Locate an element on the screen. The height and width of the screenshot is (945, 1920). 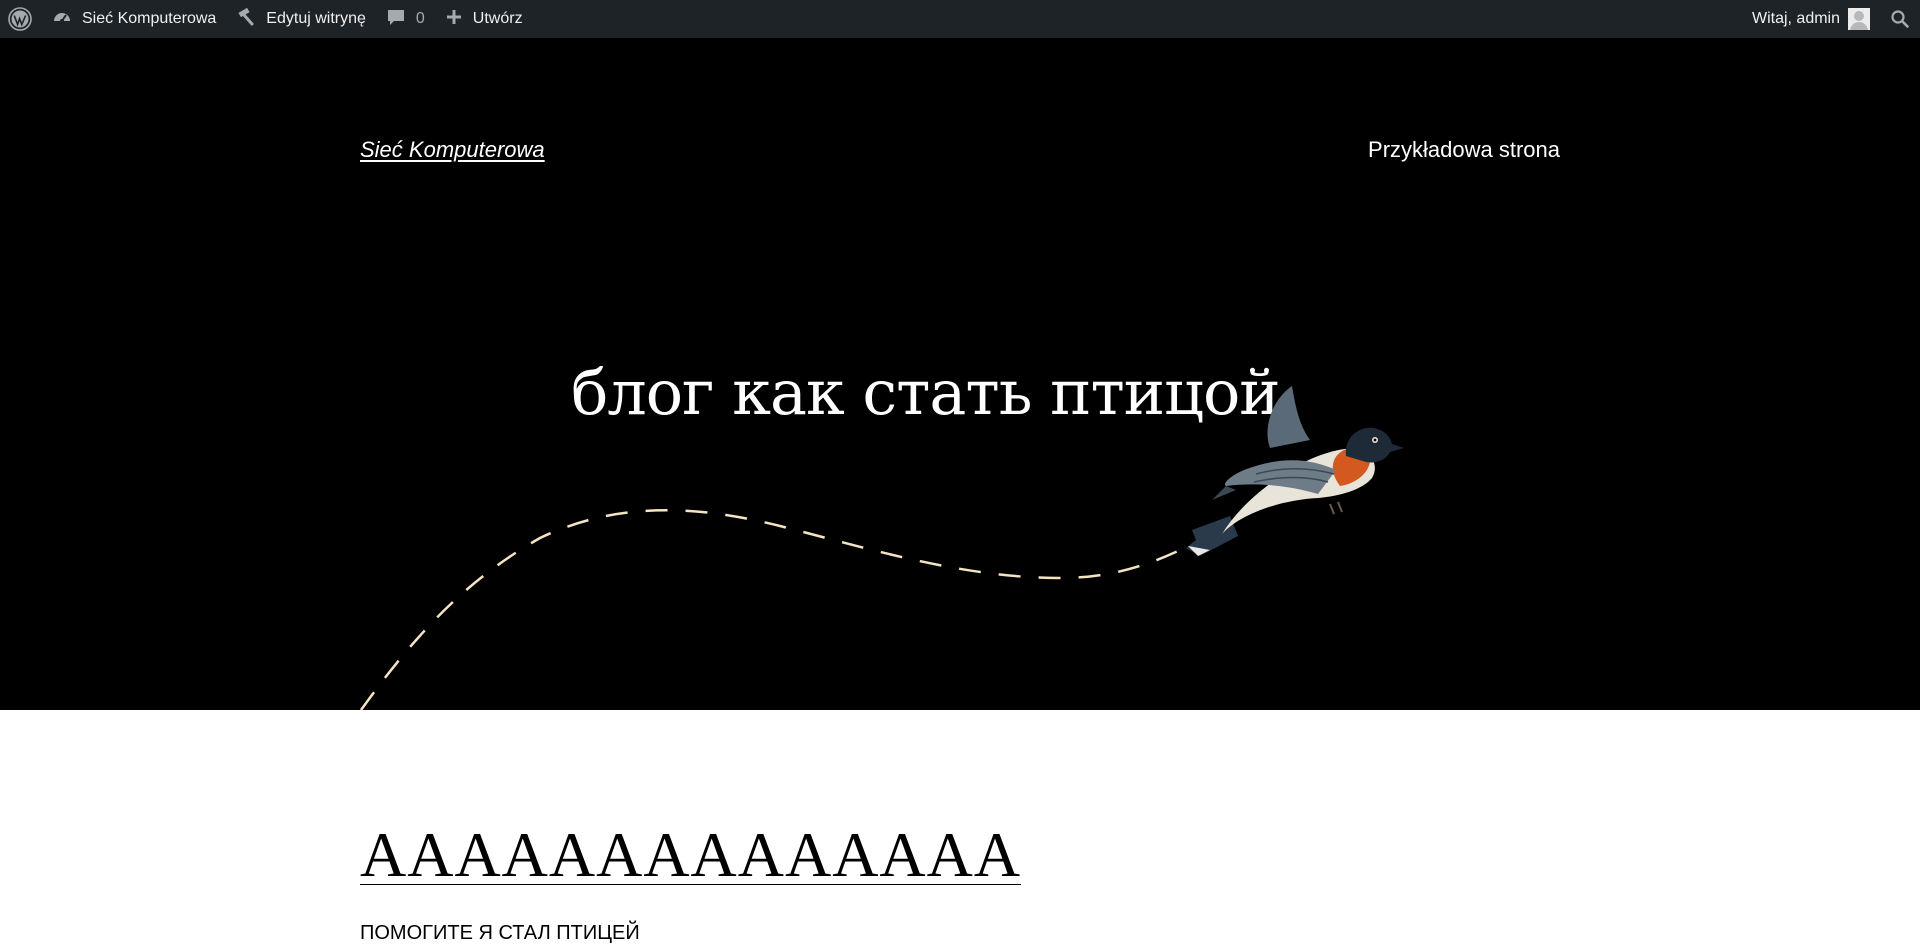
admin-bar-site-name: Sieć Komputerowa is located at coordinates (134, 19).